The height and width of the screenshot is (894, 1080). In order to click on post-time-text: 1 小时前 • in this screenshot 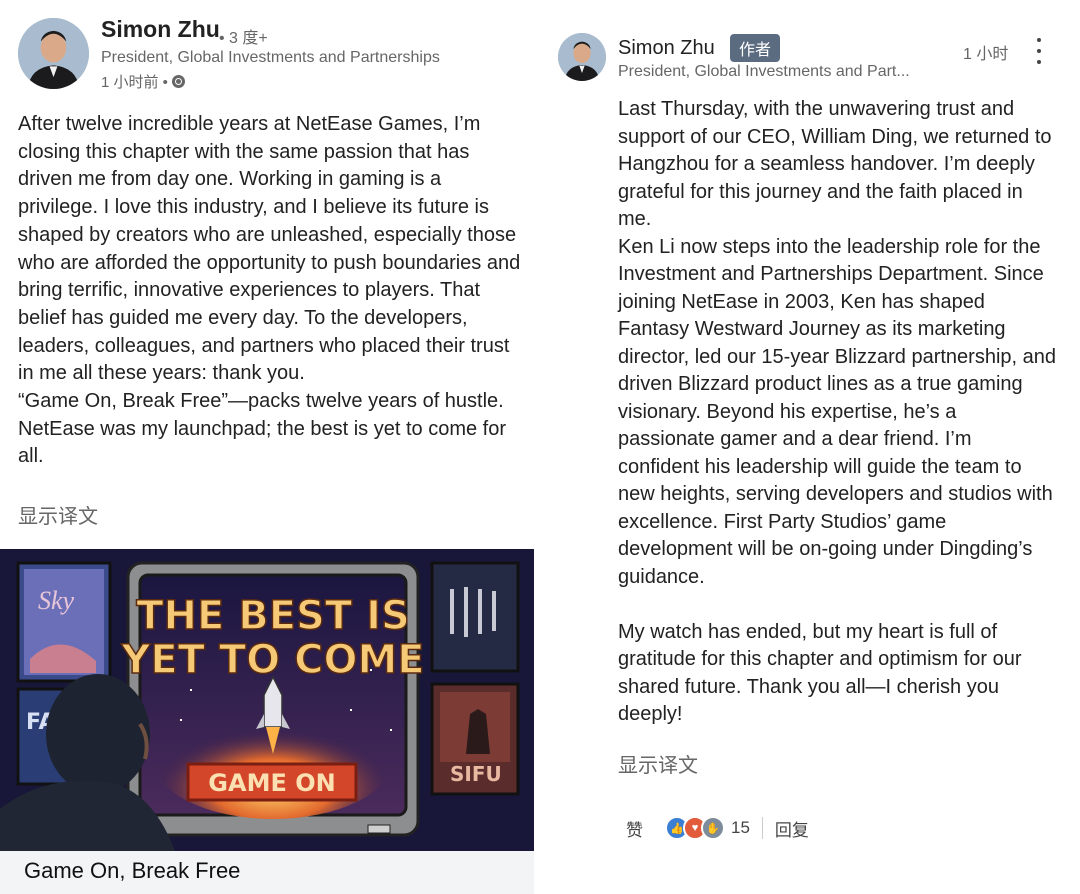, I will do `click(134, 82)`.